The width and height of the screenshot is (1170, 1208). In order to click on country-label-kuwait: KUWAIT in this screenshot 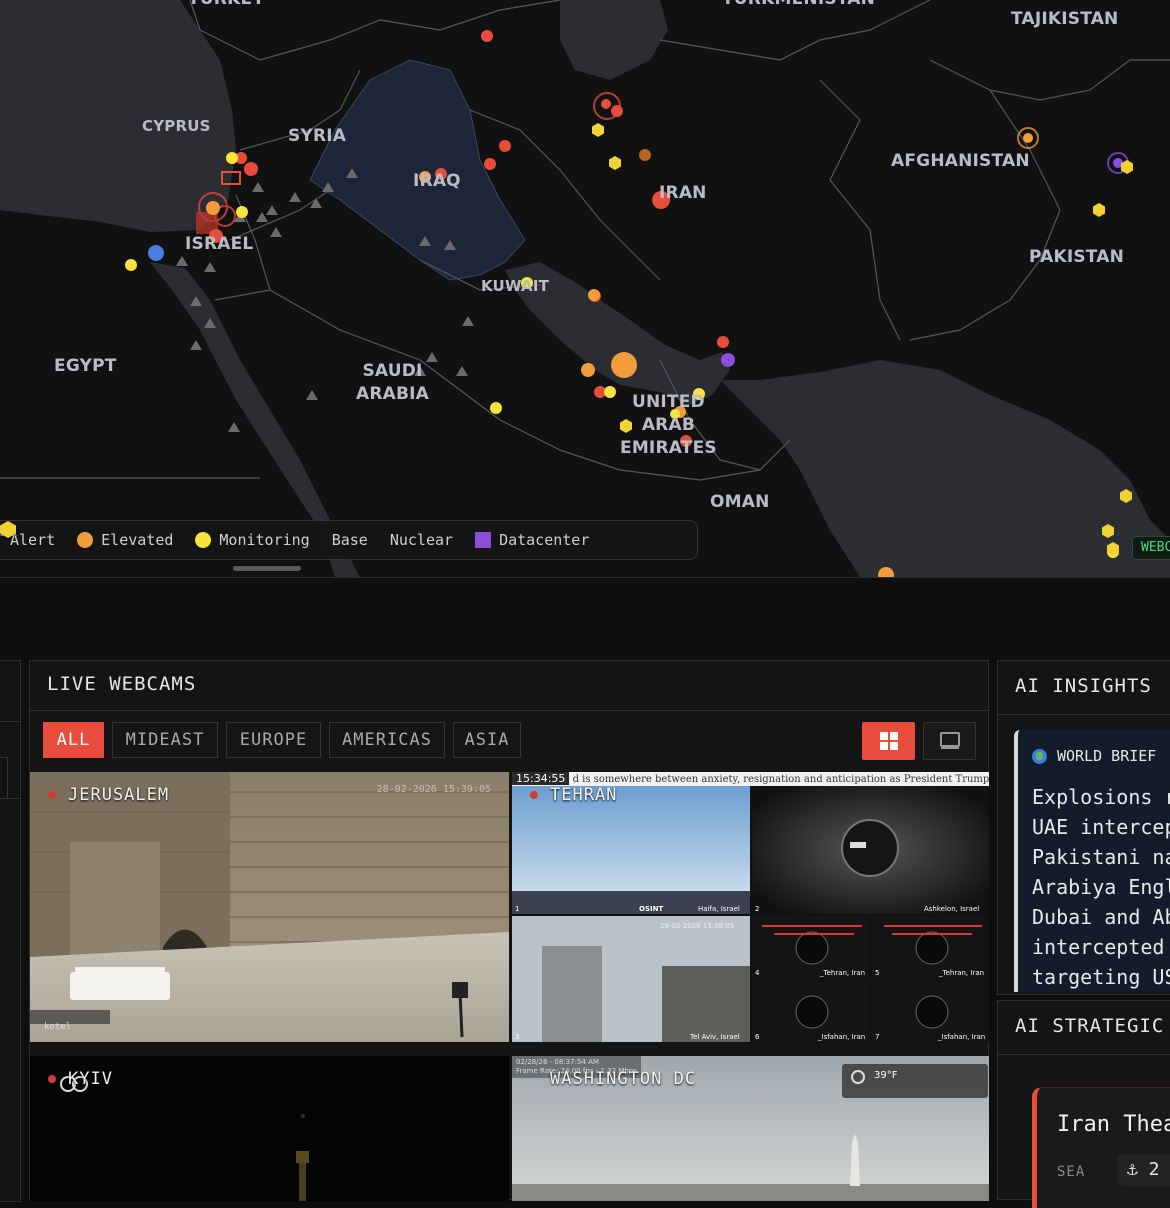, I will do `click(515, 286)`.